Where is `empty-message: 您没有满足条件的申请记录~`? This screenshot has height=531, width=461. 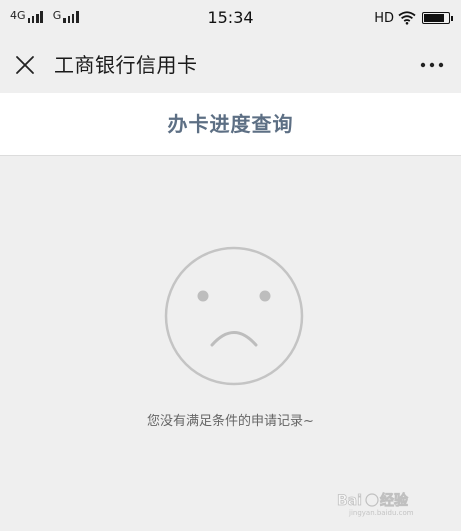
empty-message: 您没有满足条件的申请记录~ is located at coordinates (230, 421).